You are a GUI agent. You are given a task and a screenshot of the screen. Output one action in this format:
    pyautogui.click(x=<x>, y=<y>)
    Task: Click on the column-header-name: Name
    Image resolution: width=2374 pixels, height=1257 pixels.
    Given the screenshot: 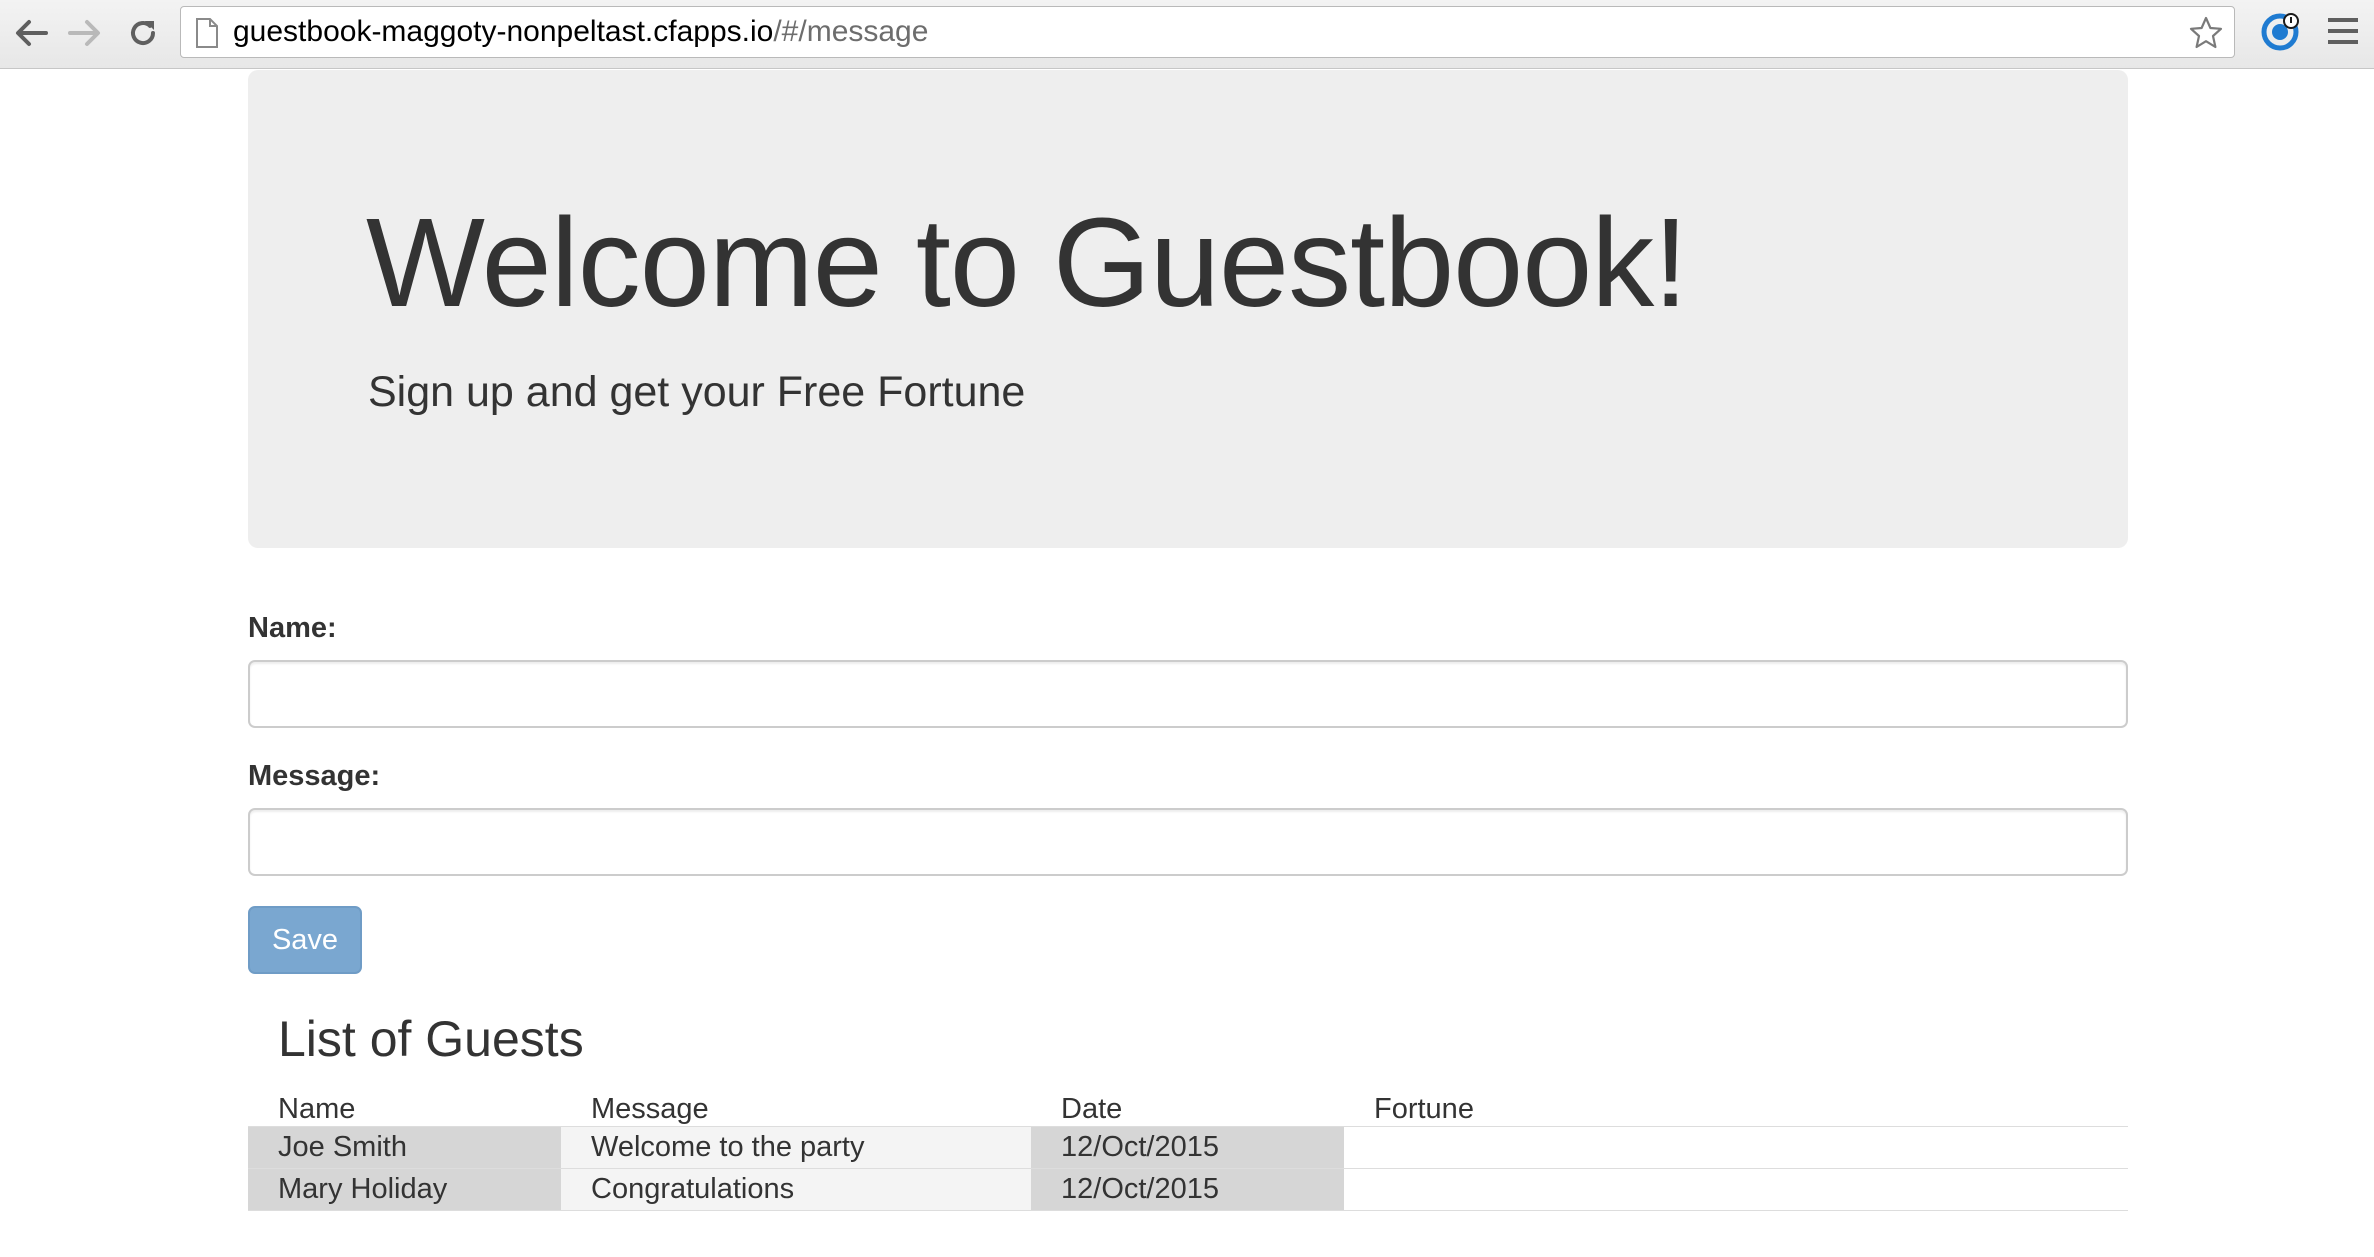 What is the action you would take?
    pyautogui.click(x=404, y=1105)
    